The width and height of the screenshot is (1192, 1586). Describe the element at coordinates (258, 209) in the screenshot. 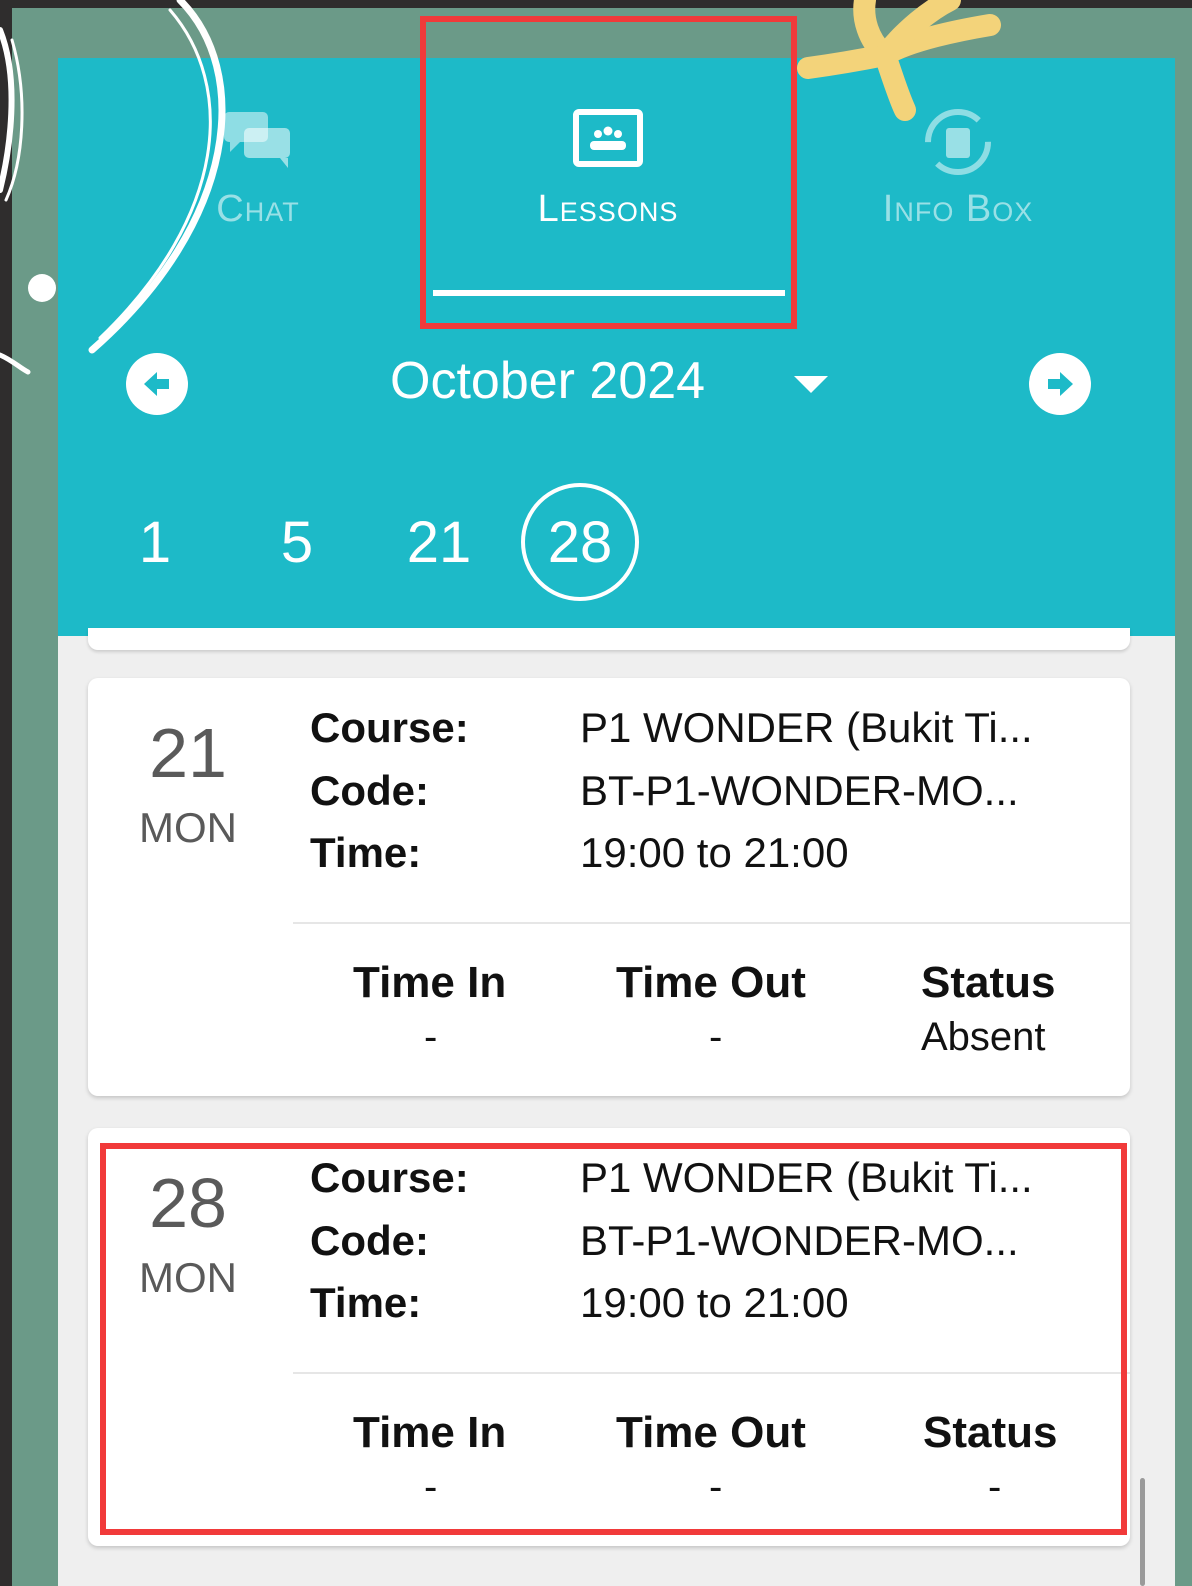

I see `tab-chat-label: Chat` at that location.